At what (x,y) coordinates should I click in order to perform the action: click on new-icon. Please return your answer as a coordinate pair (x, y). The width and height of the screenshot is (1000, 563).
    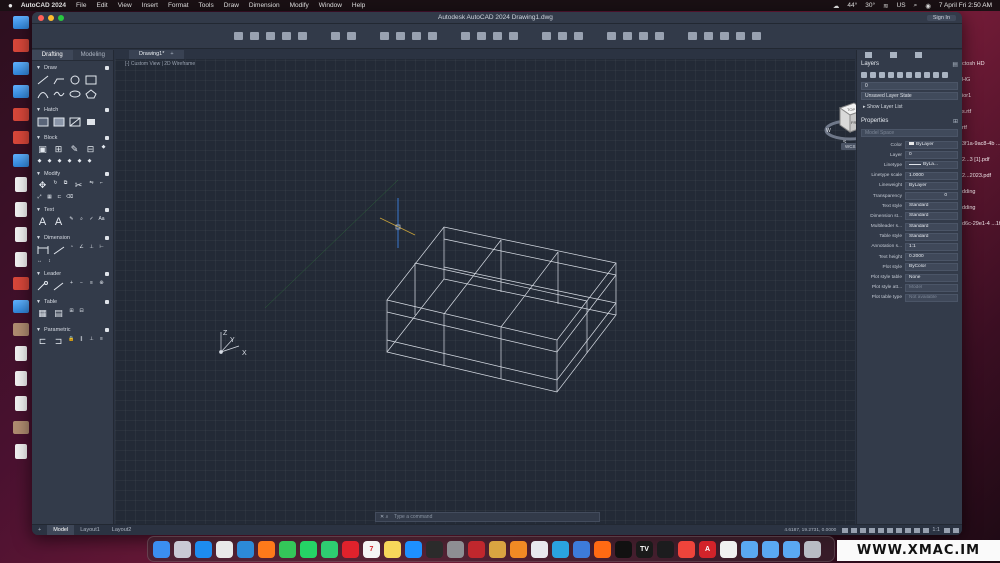
    Looking at the image, I should click on (238, 36).